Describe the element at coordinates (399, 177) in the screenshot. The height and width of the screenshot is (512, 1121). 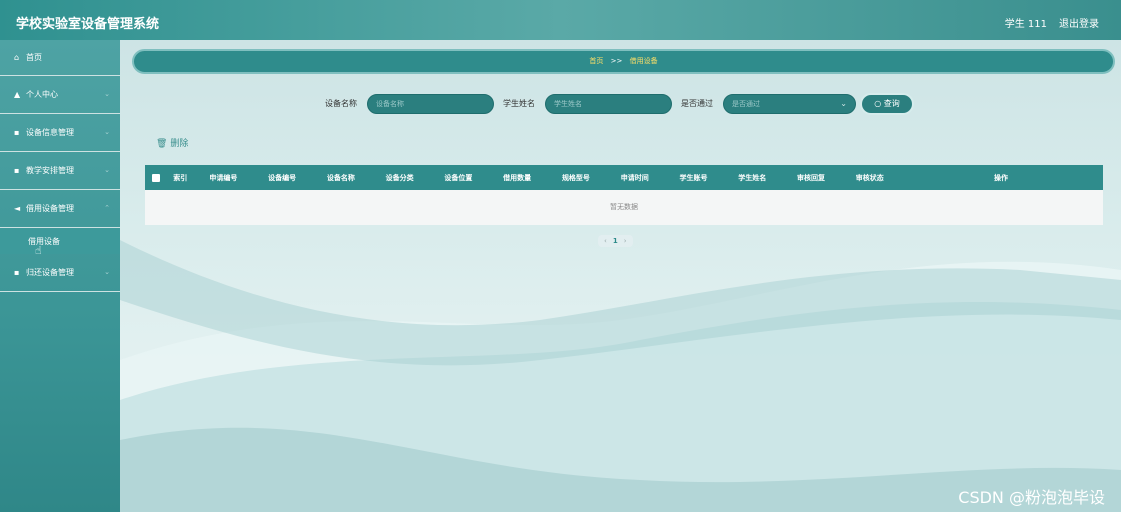
I see `column-header: 设备分类` at that location.